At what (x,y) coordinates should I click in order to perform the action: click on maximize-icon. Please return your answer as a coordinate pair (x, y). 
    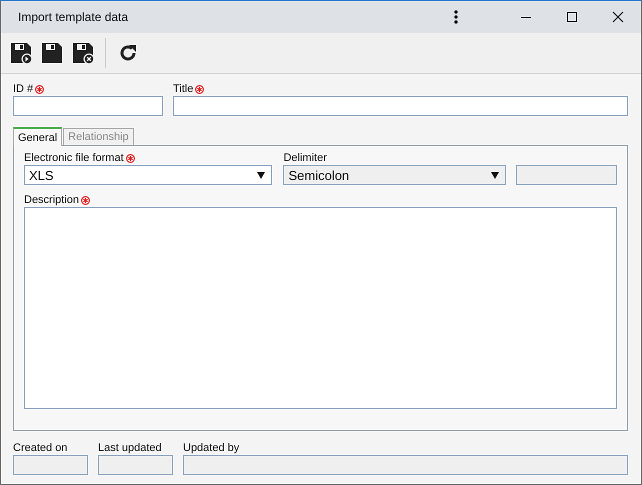
    Looking at the image, I should click on (572, 17).